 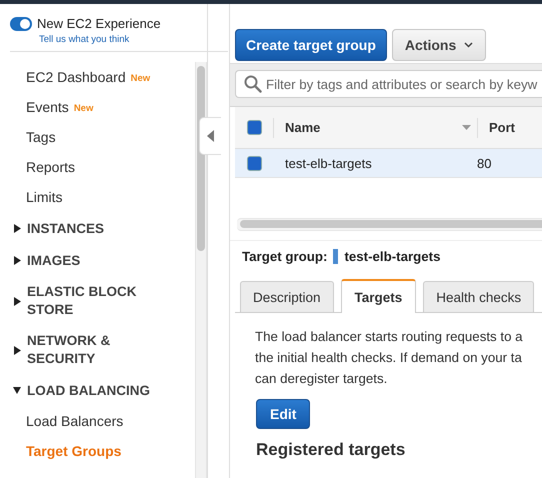 What do you see at coordinates (388, 163) in the screenshot?
I see `table-row: test-elb-targets 80` at bounding box center [388, 163].